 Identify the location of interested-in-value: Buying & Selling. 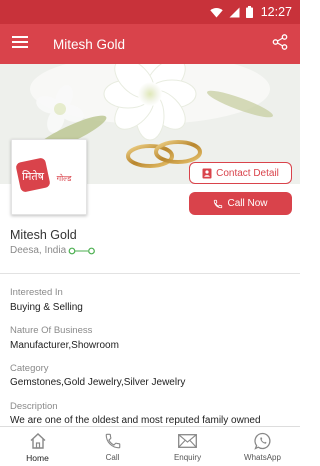
(46, 307).